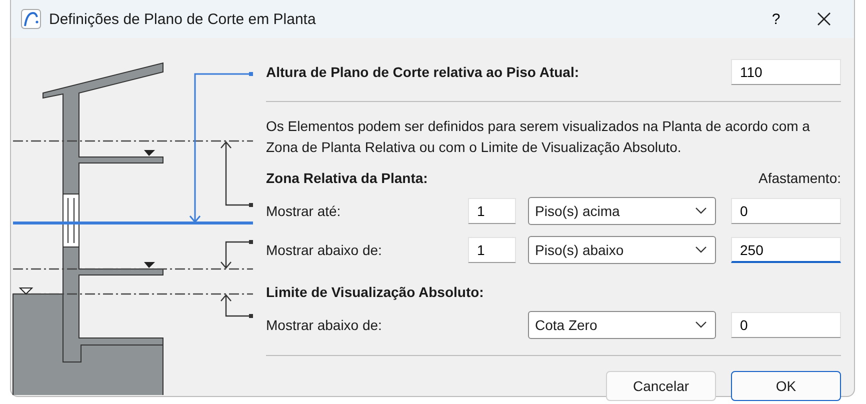 The height and width of the screenshot is (404, 866). What do you see at coordinates (347, 178) in the screenshot?
I see `section-heading: Zona Relativa da Planta:` at bounding box center [347, 178].